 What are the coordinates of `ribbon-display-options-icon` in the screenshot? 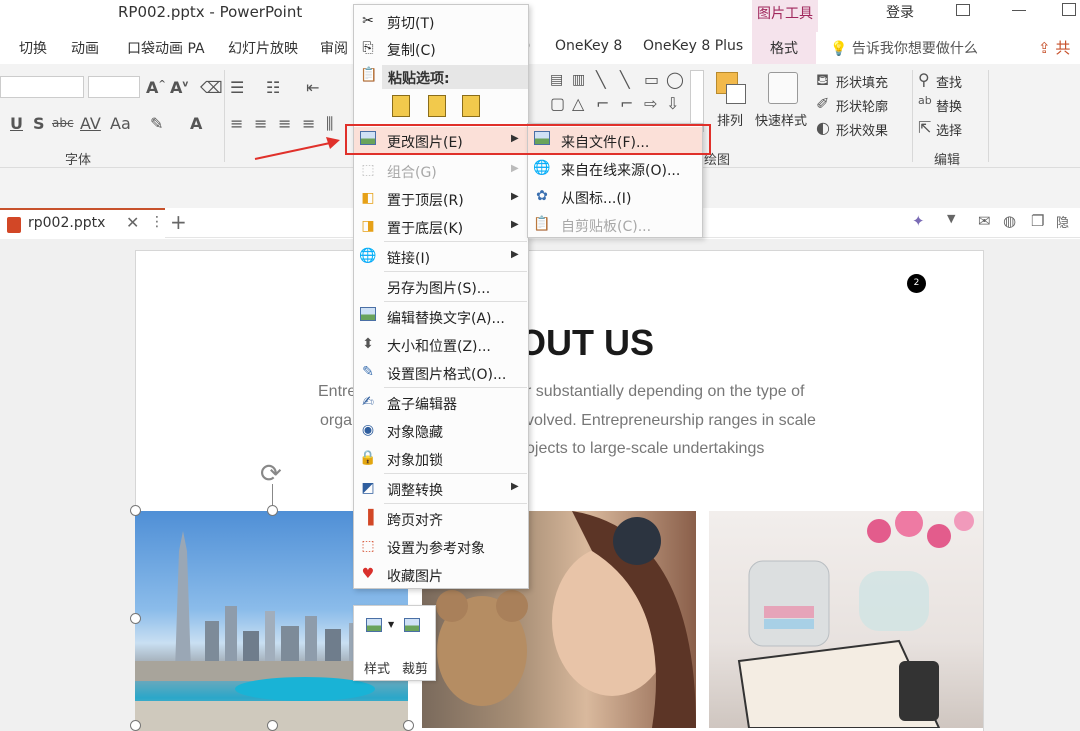 It's located at (963, 10).